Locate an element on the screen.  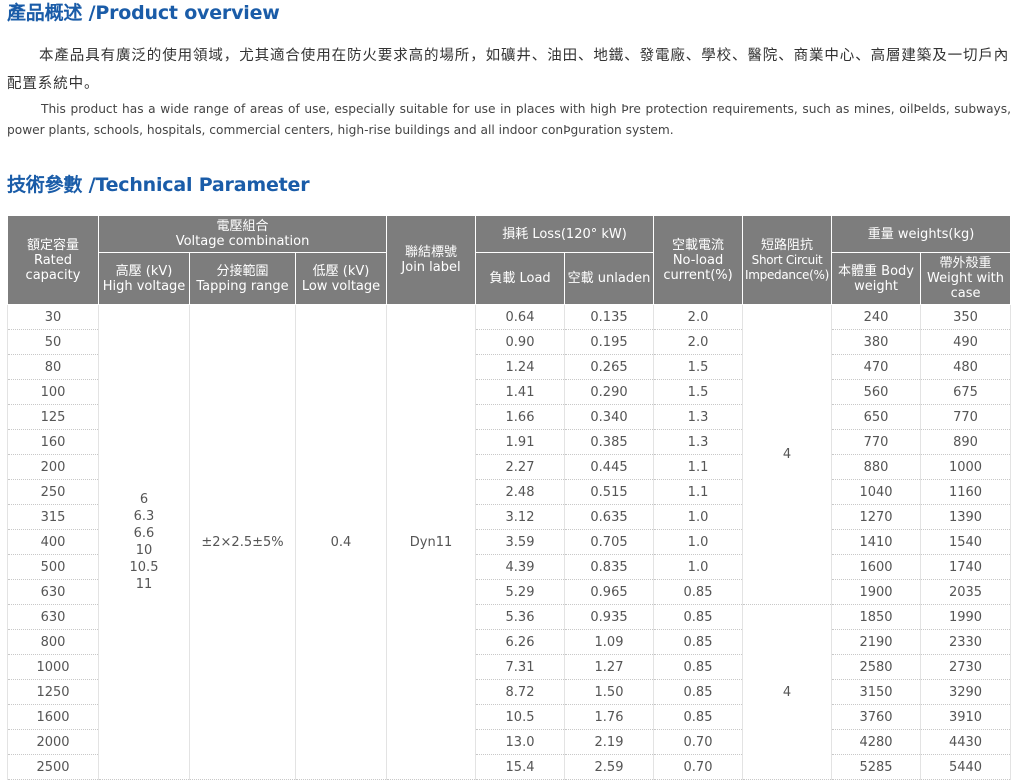
header-high-voltage-en: High voltage is located at coordinates (144, 286).